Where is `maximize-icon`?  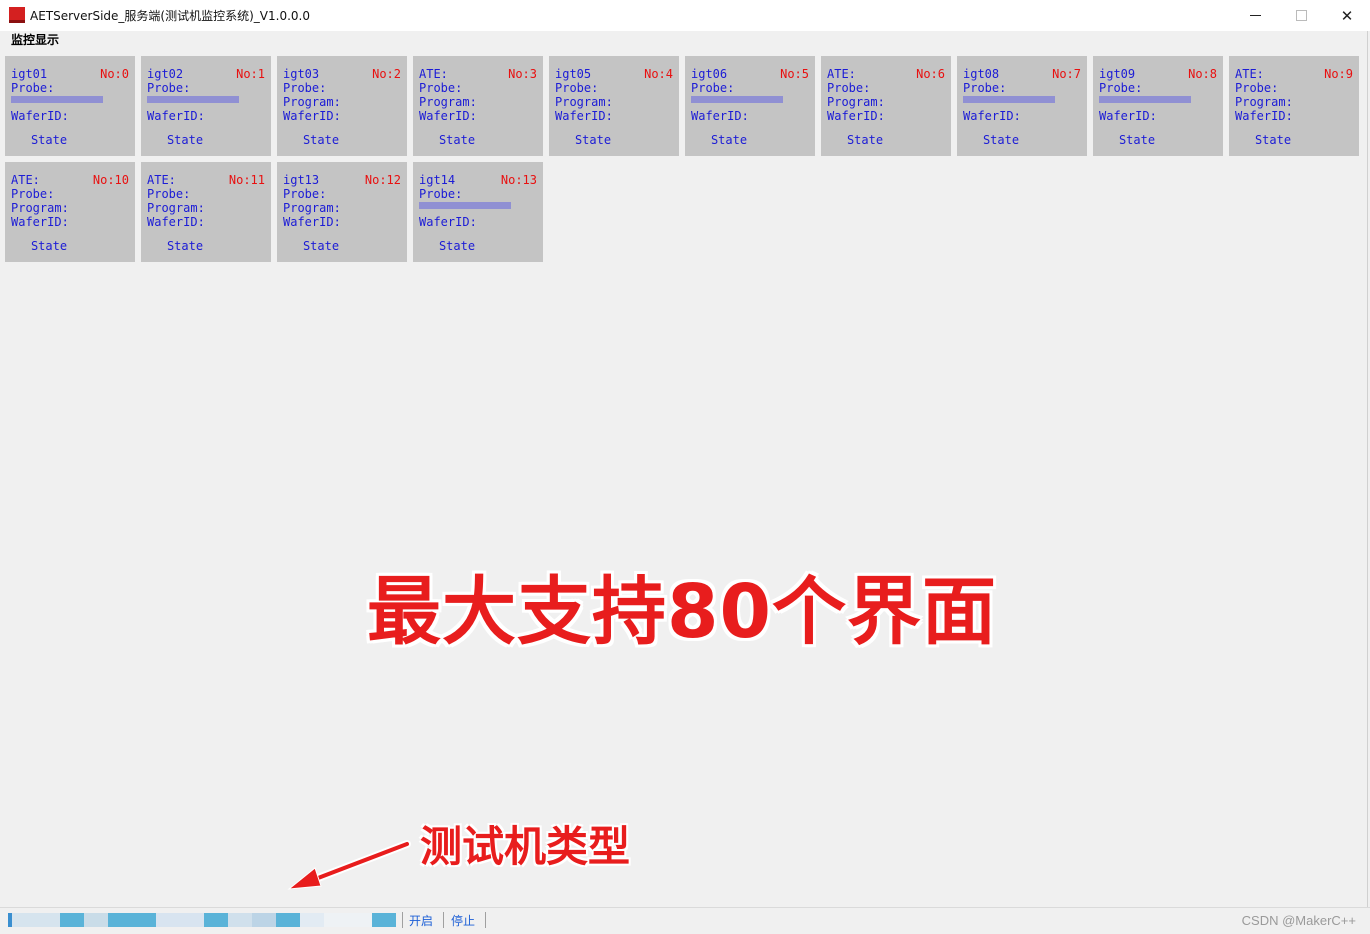
maximize-icon is located at coordinates (1301, 15).